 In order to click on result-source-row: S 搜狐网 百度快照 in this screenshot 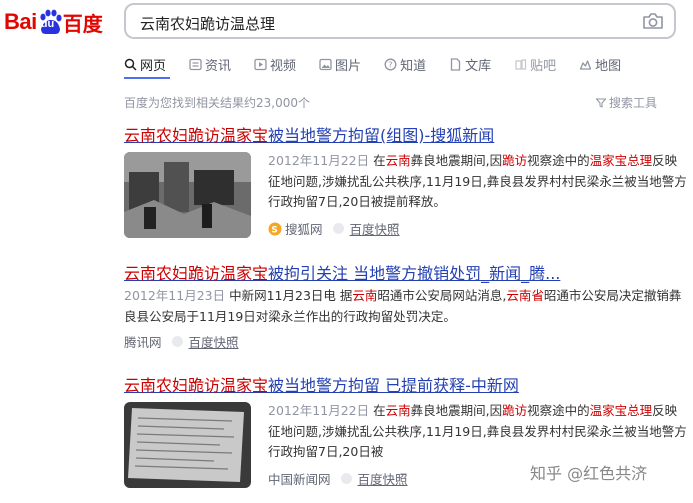, I will do `click(334, 228)`.